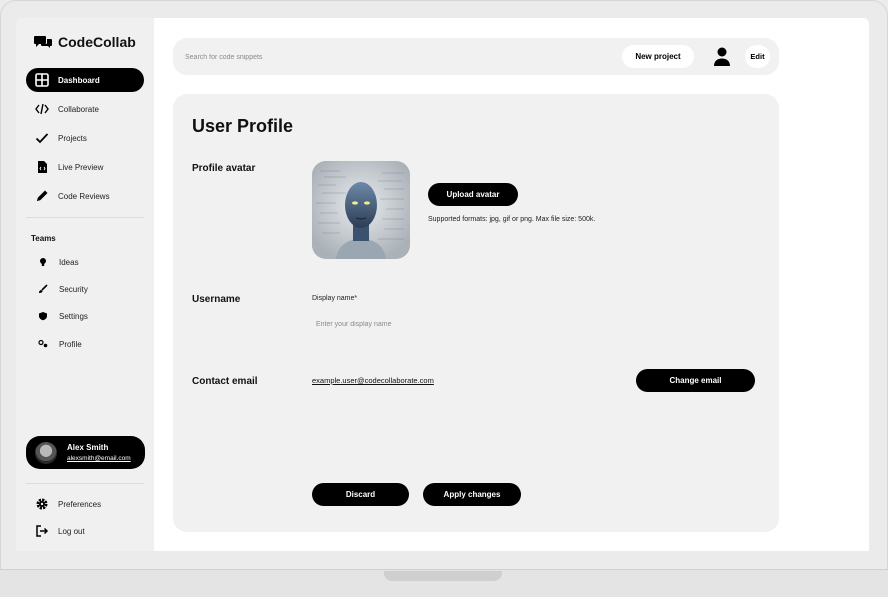 This screenshot has height=597, width=888. I want to click on avatar-label: Profile avatar, so click(224, 168).